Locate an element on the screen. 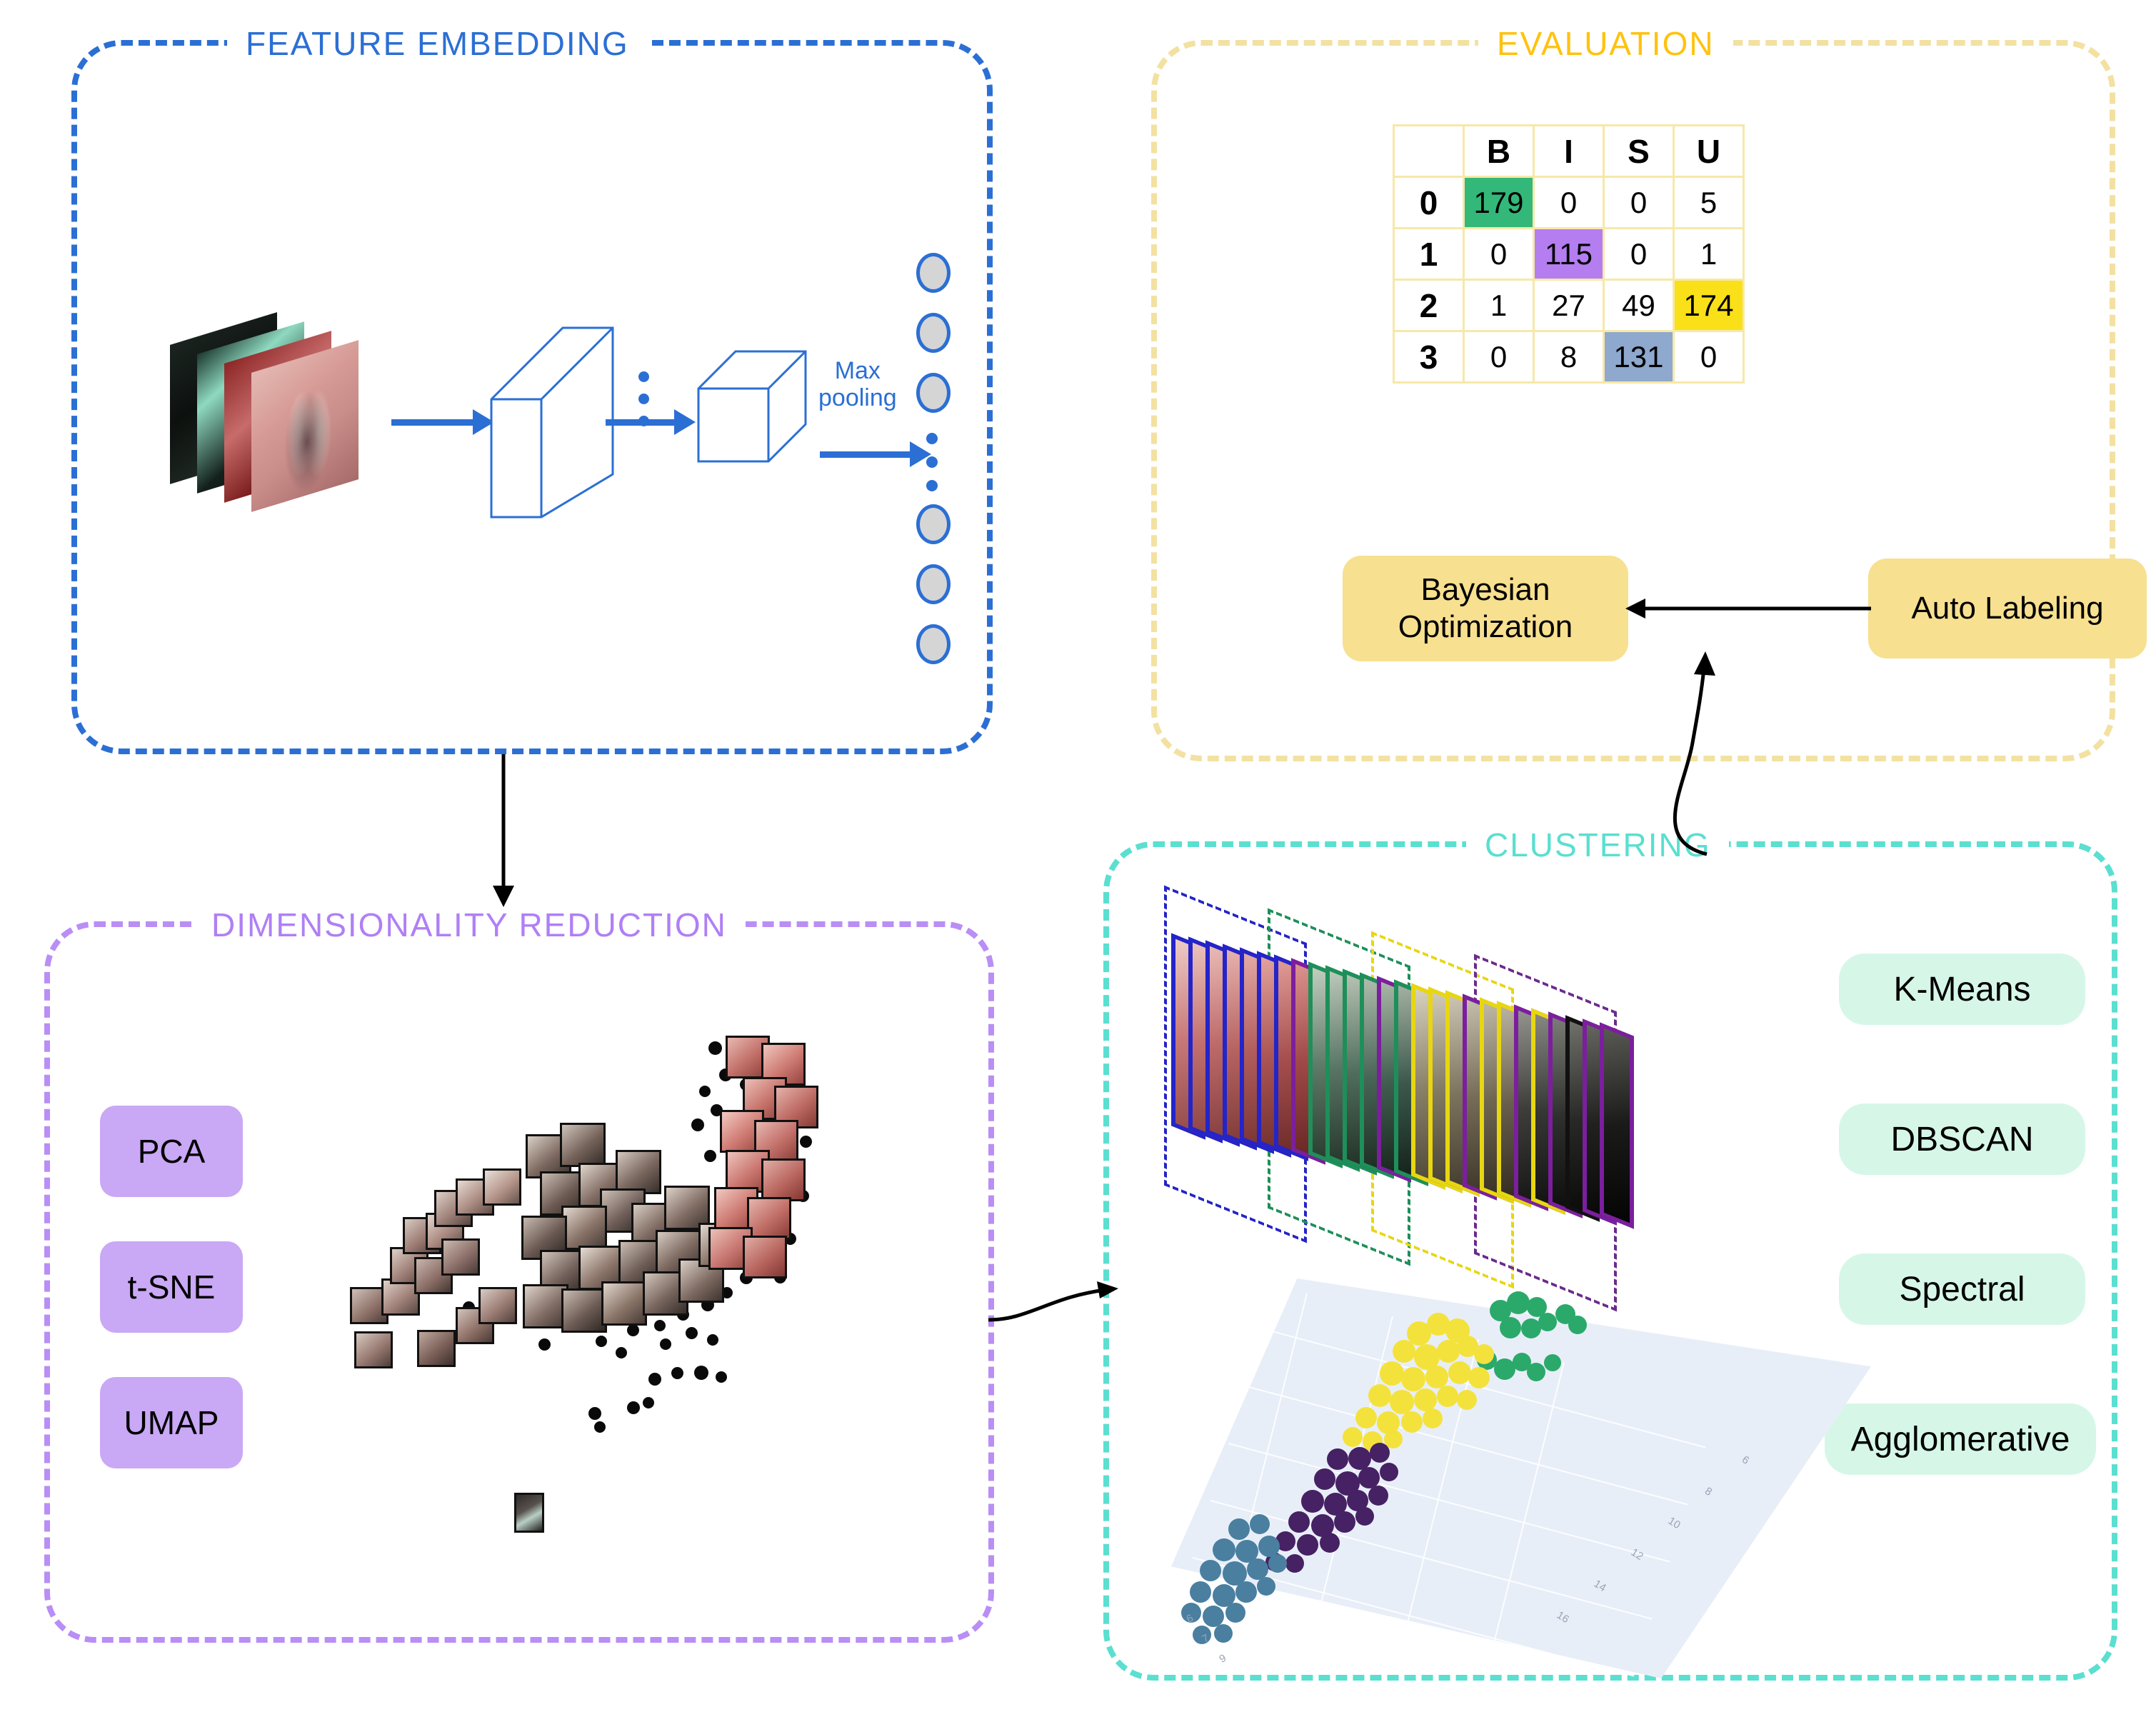  pooled-feature-cube is located at coordinates (752, 406).